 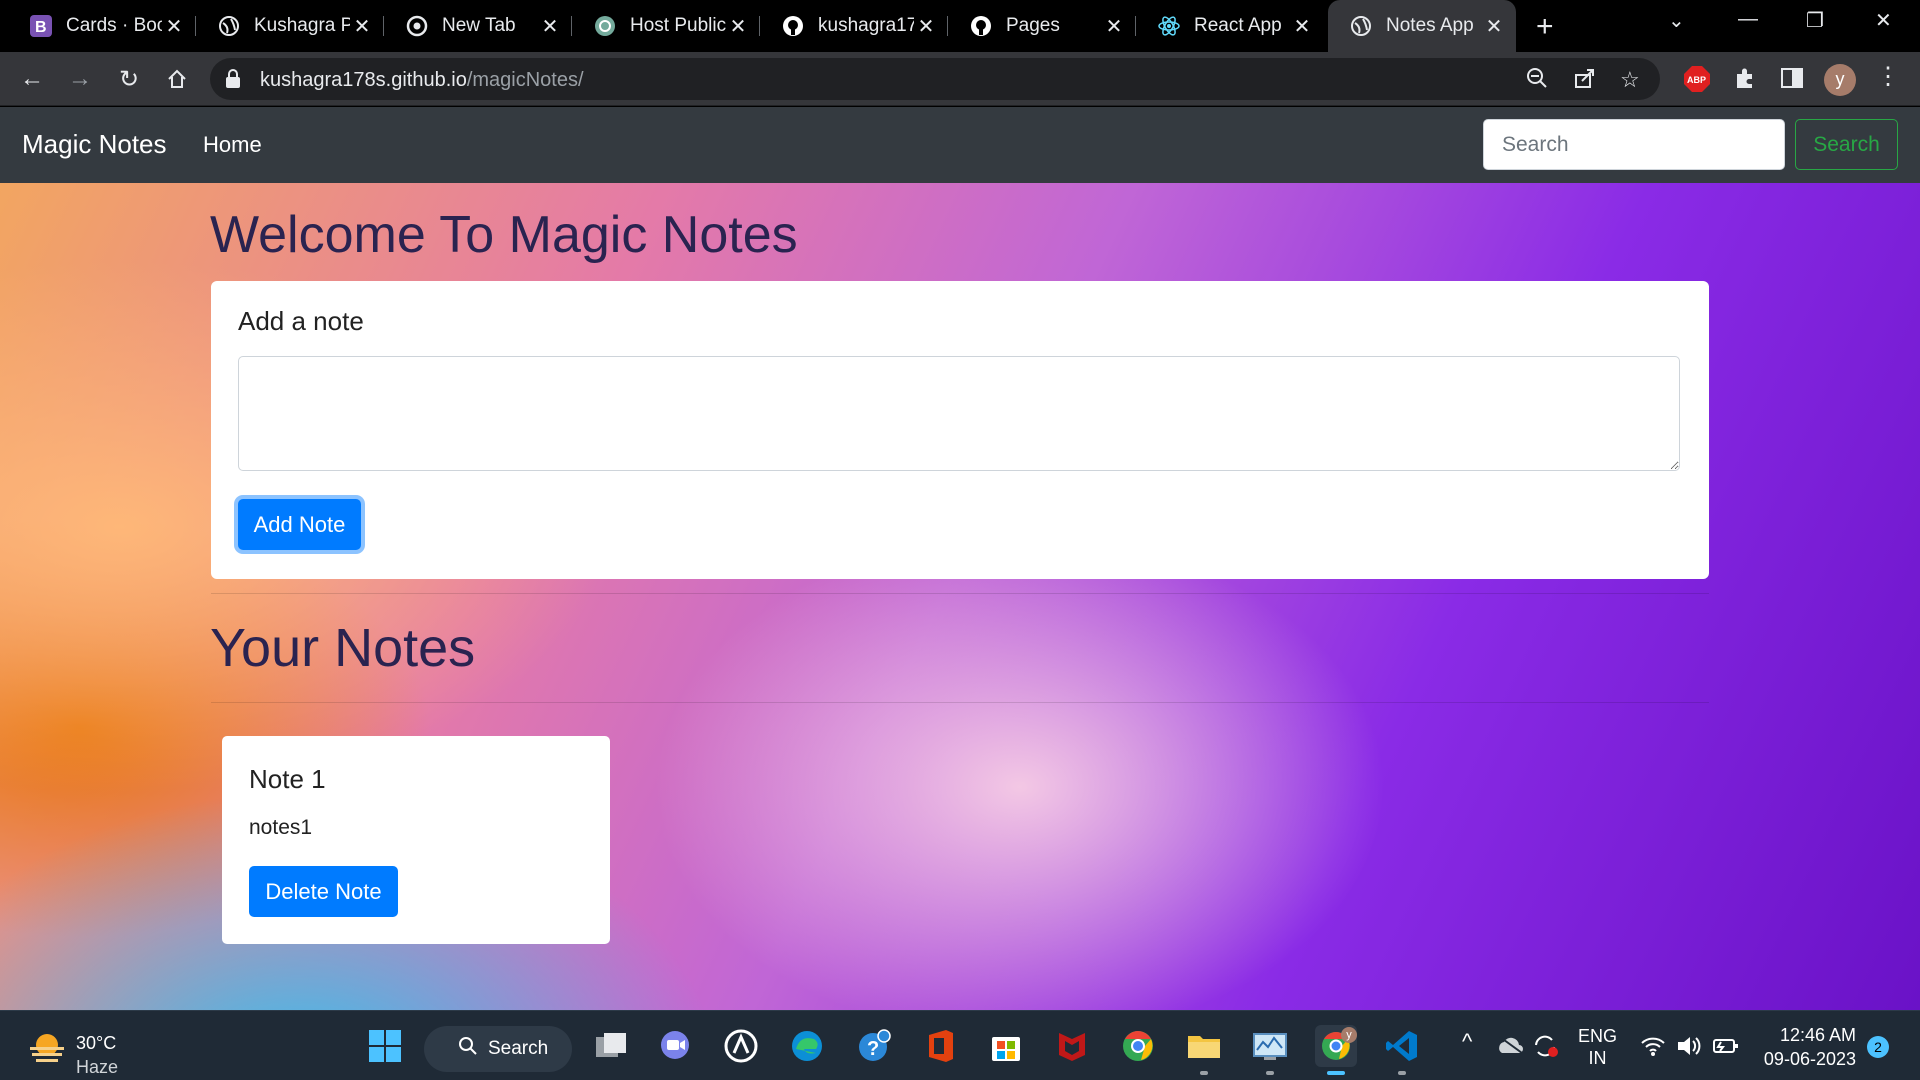 I want to click on tab-notes-app: Notes App ✕, so click(x=1422, y=26).